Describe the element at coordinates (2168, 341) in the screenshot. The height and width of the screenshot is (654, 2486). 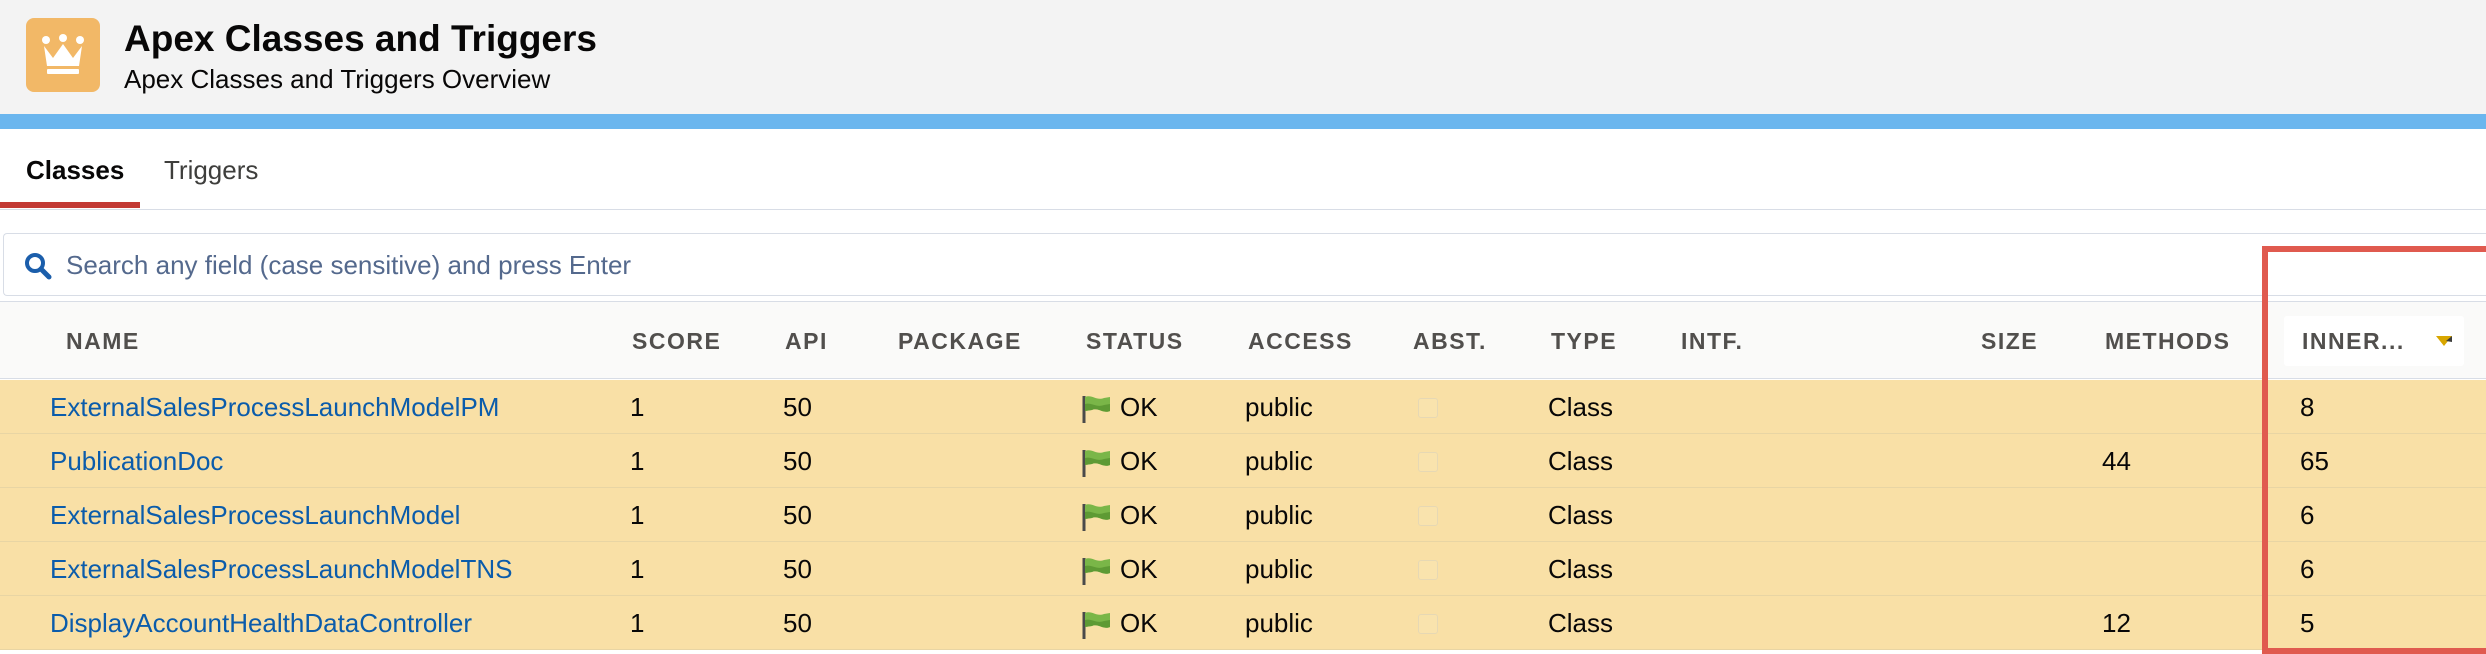
I see `column-header-methods: METHODS` at that location.